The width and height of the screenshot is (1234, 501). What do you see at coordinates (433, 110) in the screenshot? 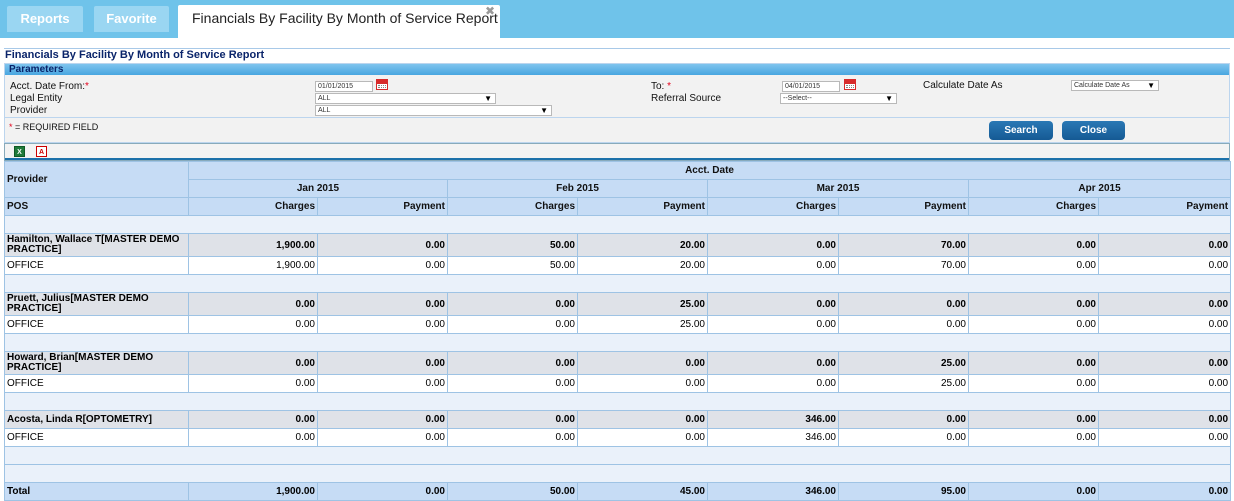
I see `provider-select: ALL ▼` at bounding box center [433, 110].